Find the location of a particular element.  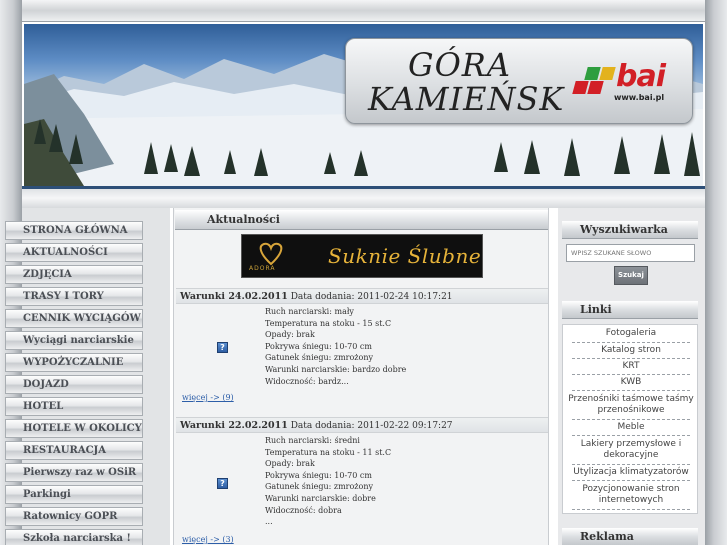

report-line: Warunki narciarskie: bardzo dobre is located at coordinates (336, 369).